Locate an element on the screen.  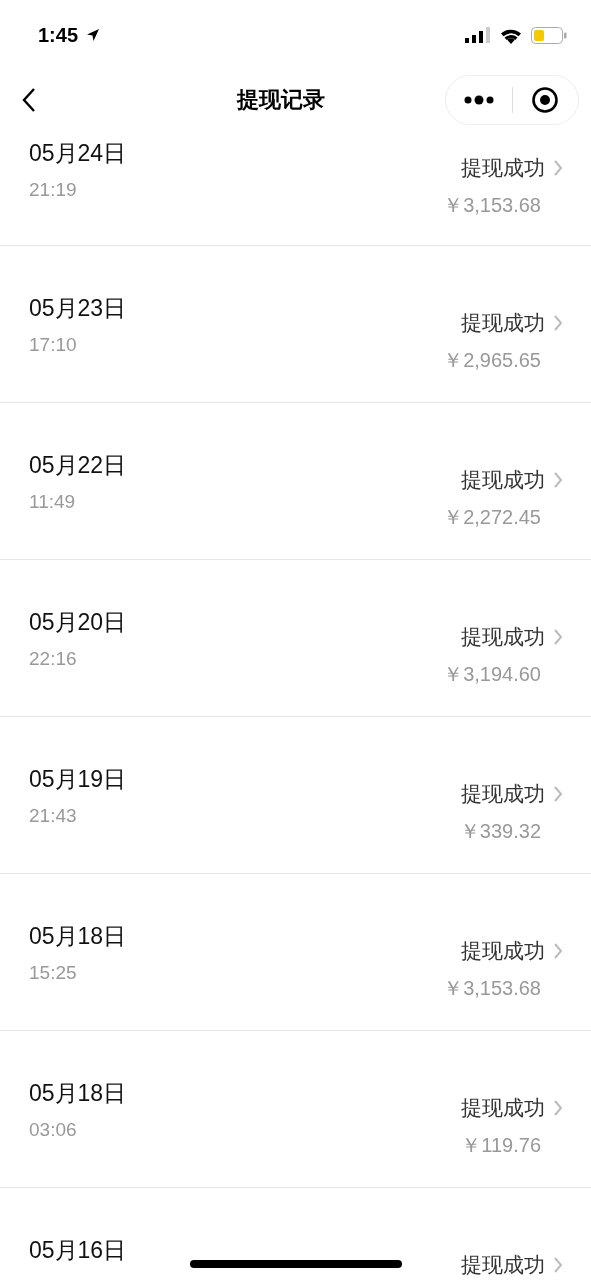
record-date: 05月19日 is located at coordinates (78, 779).